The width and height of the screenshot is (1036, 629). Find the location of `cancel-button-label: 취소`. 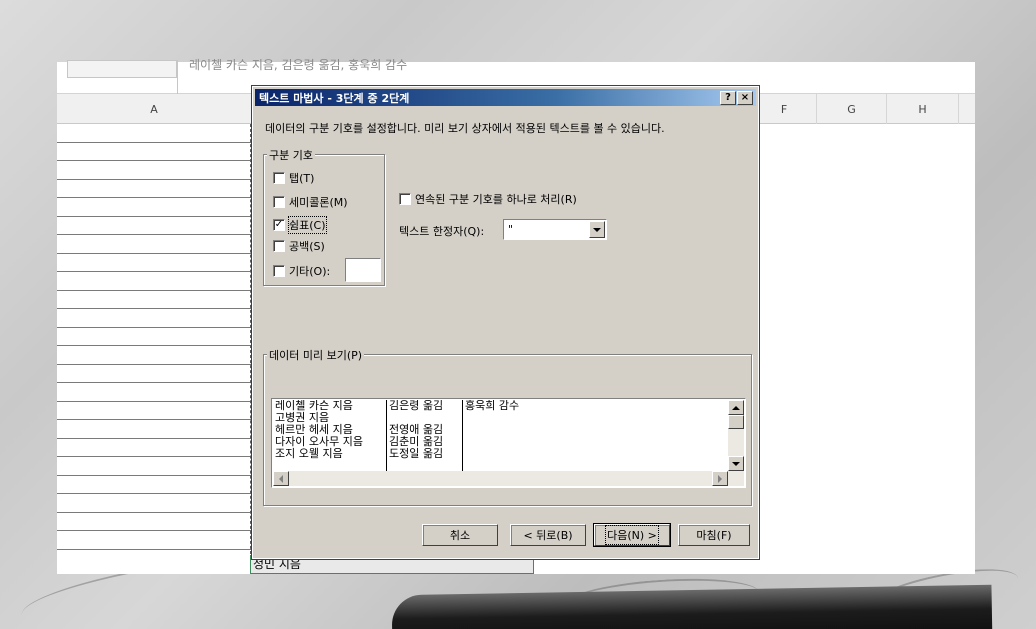

cancel-button-label: 취소 is located at coordinates (460, 535).